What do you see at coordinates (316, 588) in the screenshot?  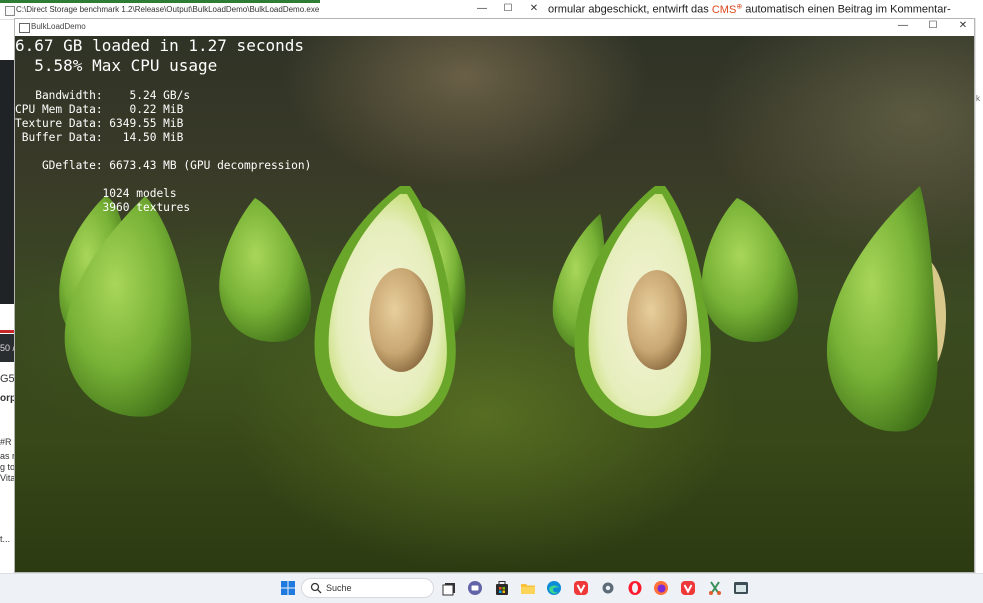 I see `search-icon` at bounding box center [316, 588].